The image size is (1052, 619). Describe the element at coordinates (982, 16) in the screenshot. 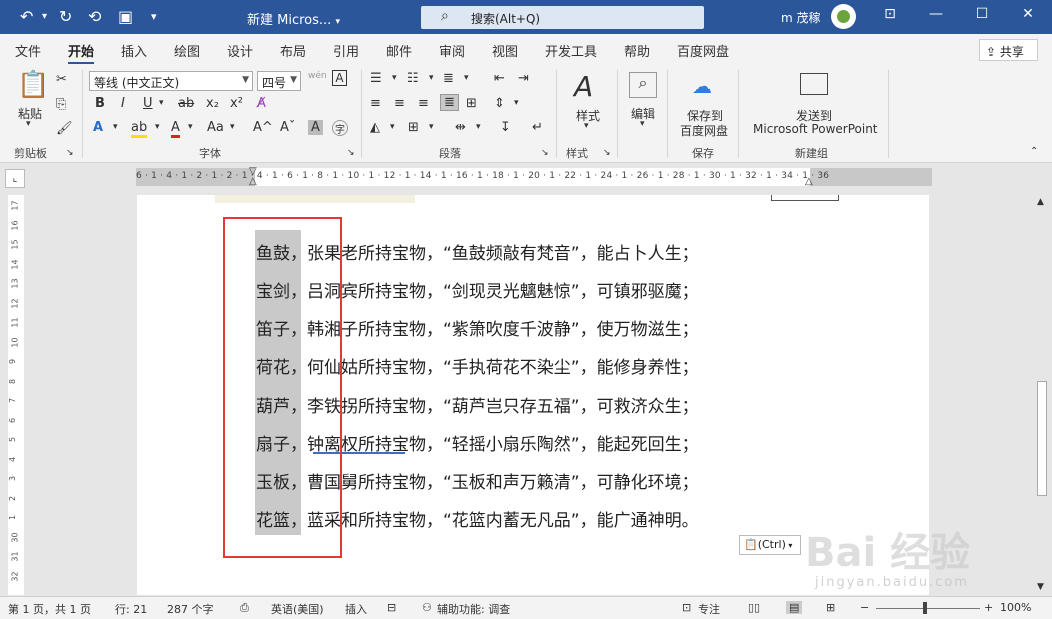

I see `maximize-icon: ☐` at that location.